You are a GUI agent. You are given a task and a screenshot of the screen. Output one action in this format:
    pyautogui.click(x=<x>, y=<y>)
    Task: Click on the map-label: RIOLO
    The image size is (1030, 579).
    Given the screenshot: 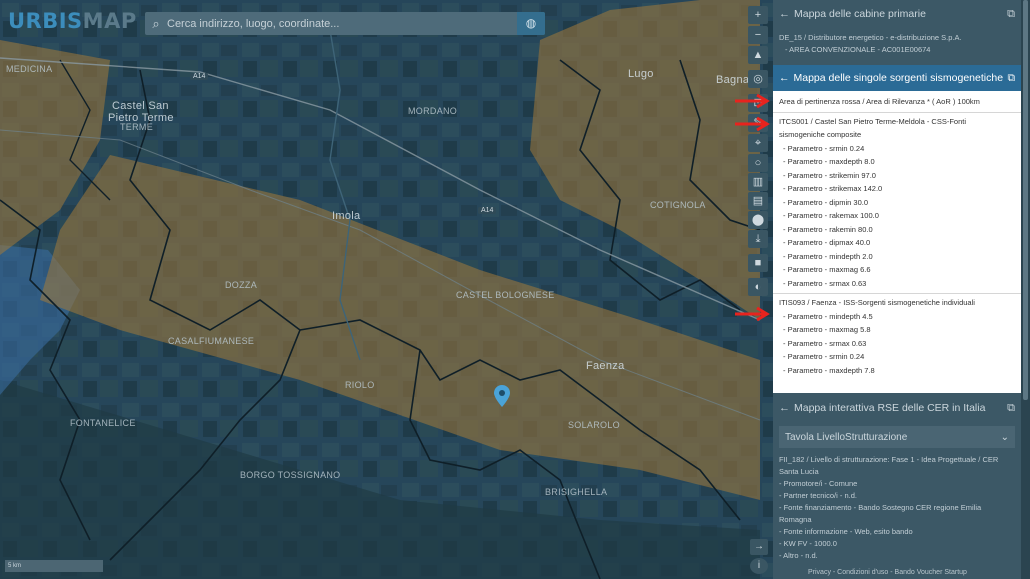 What is the action you would take?
    pyautogui.click(x=360, y=385)
    